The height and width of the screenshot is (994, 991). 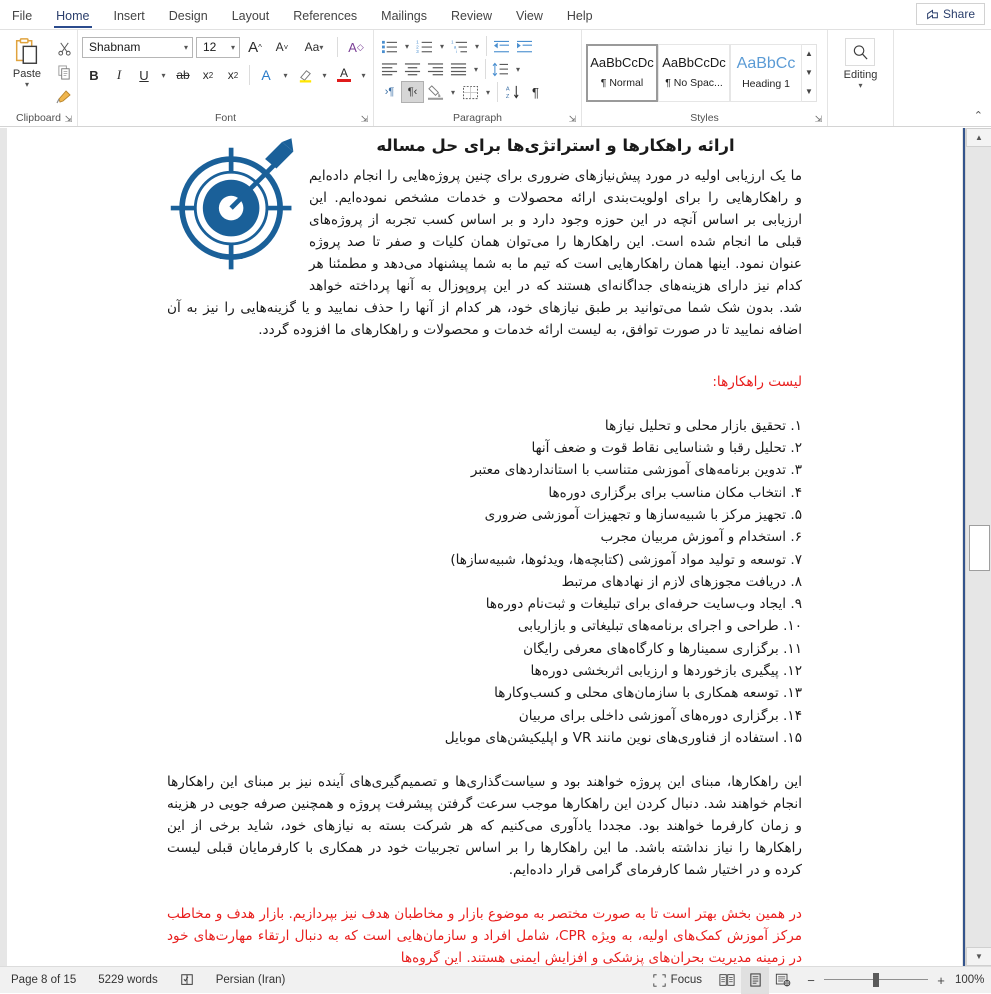 I want to click on font-name-combo: Shabnam ▾, so click(x=137, y=47).